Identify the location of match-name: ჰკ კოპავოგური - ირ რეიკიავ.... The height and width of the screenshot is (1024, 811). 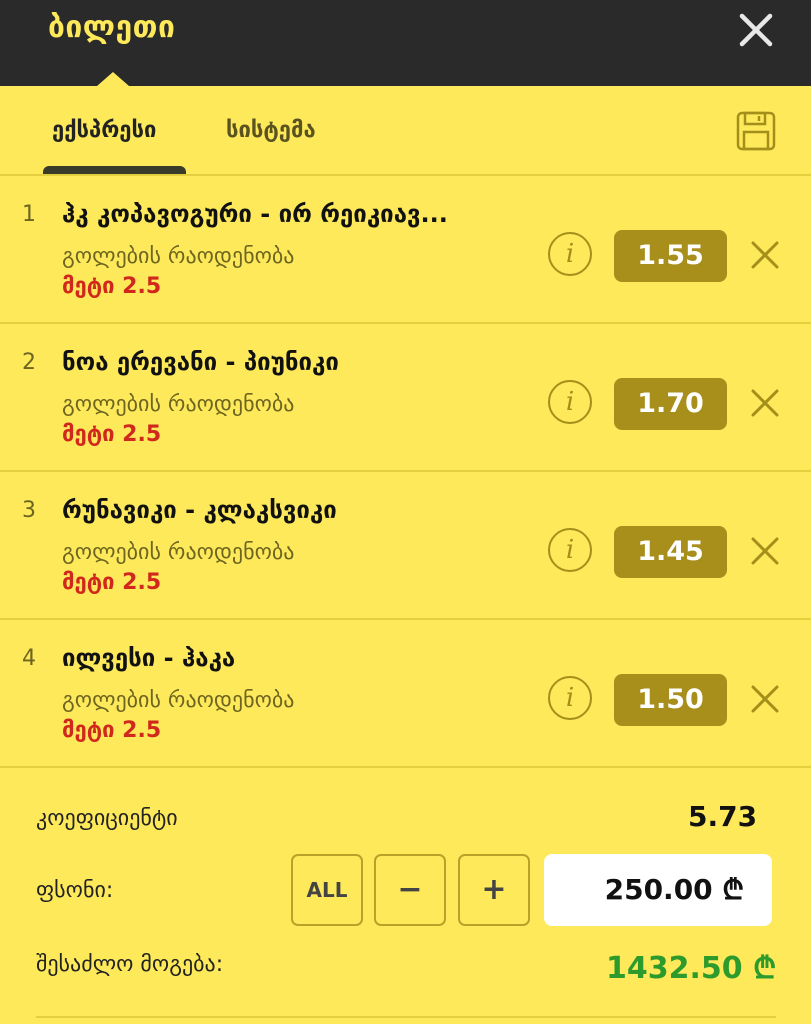
(255, 214).